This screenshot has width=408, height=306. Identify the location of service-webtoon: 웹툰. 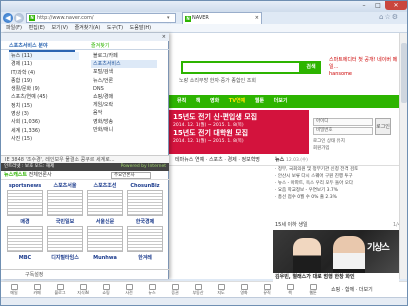
(313, 290).